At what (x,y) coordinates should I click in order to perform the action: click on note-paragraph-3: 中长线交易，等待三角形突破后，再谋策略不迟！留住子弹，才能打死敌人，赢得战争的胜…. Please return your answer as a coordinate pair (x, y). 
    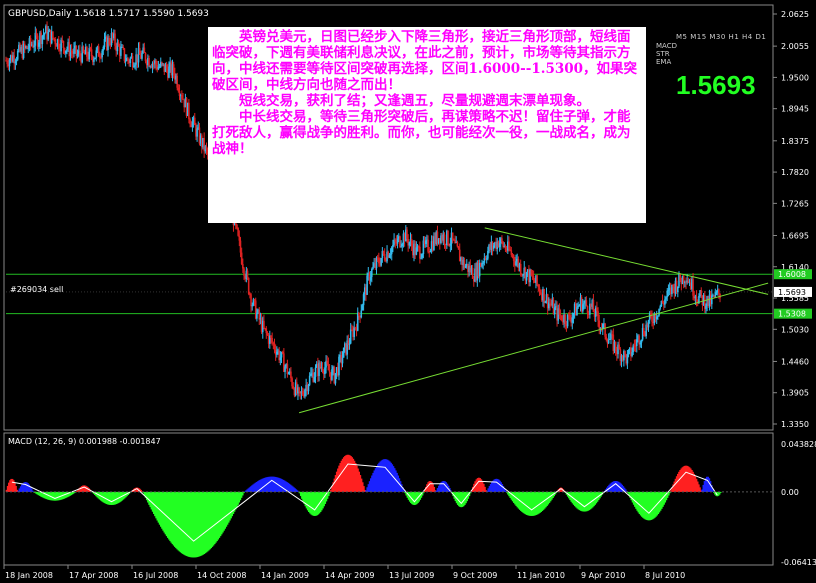
    Looking at the image, I should click on (421, 133).